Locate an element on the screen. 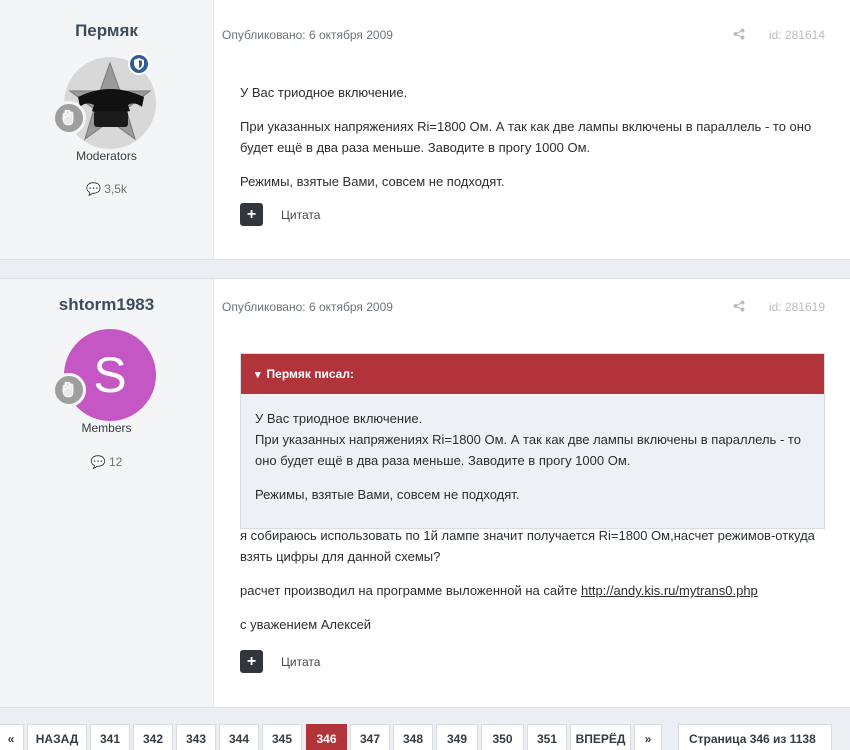  page-351: 351 is located at coordinates (547, 737).